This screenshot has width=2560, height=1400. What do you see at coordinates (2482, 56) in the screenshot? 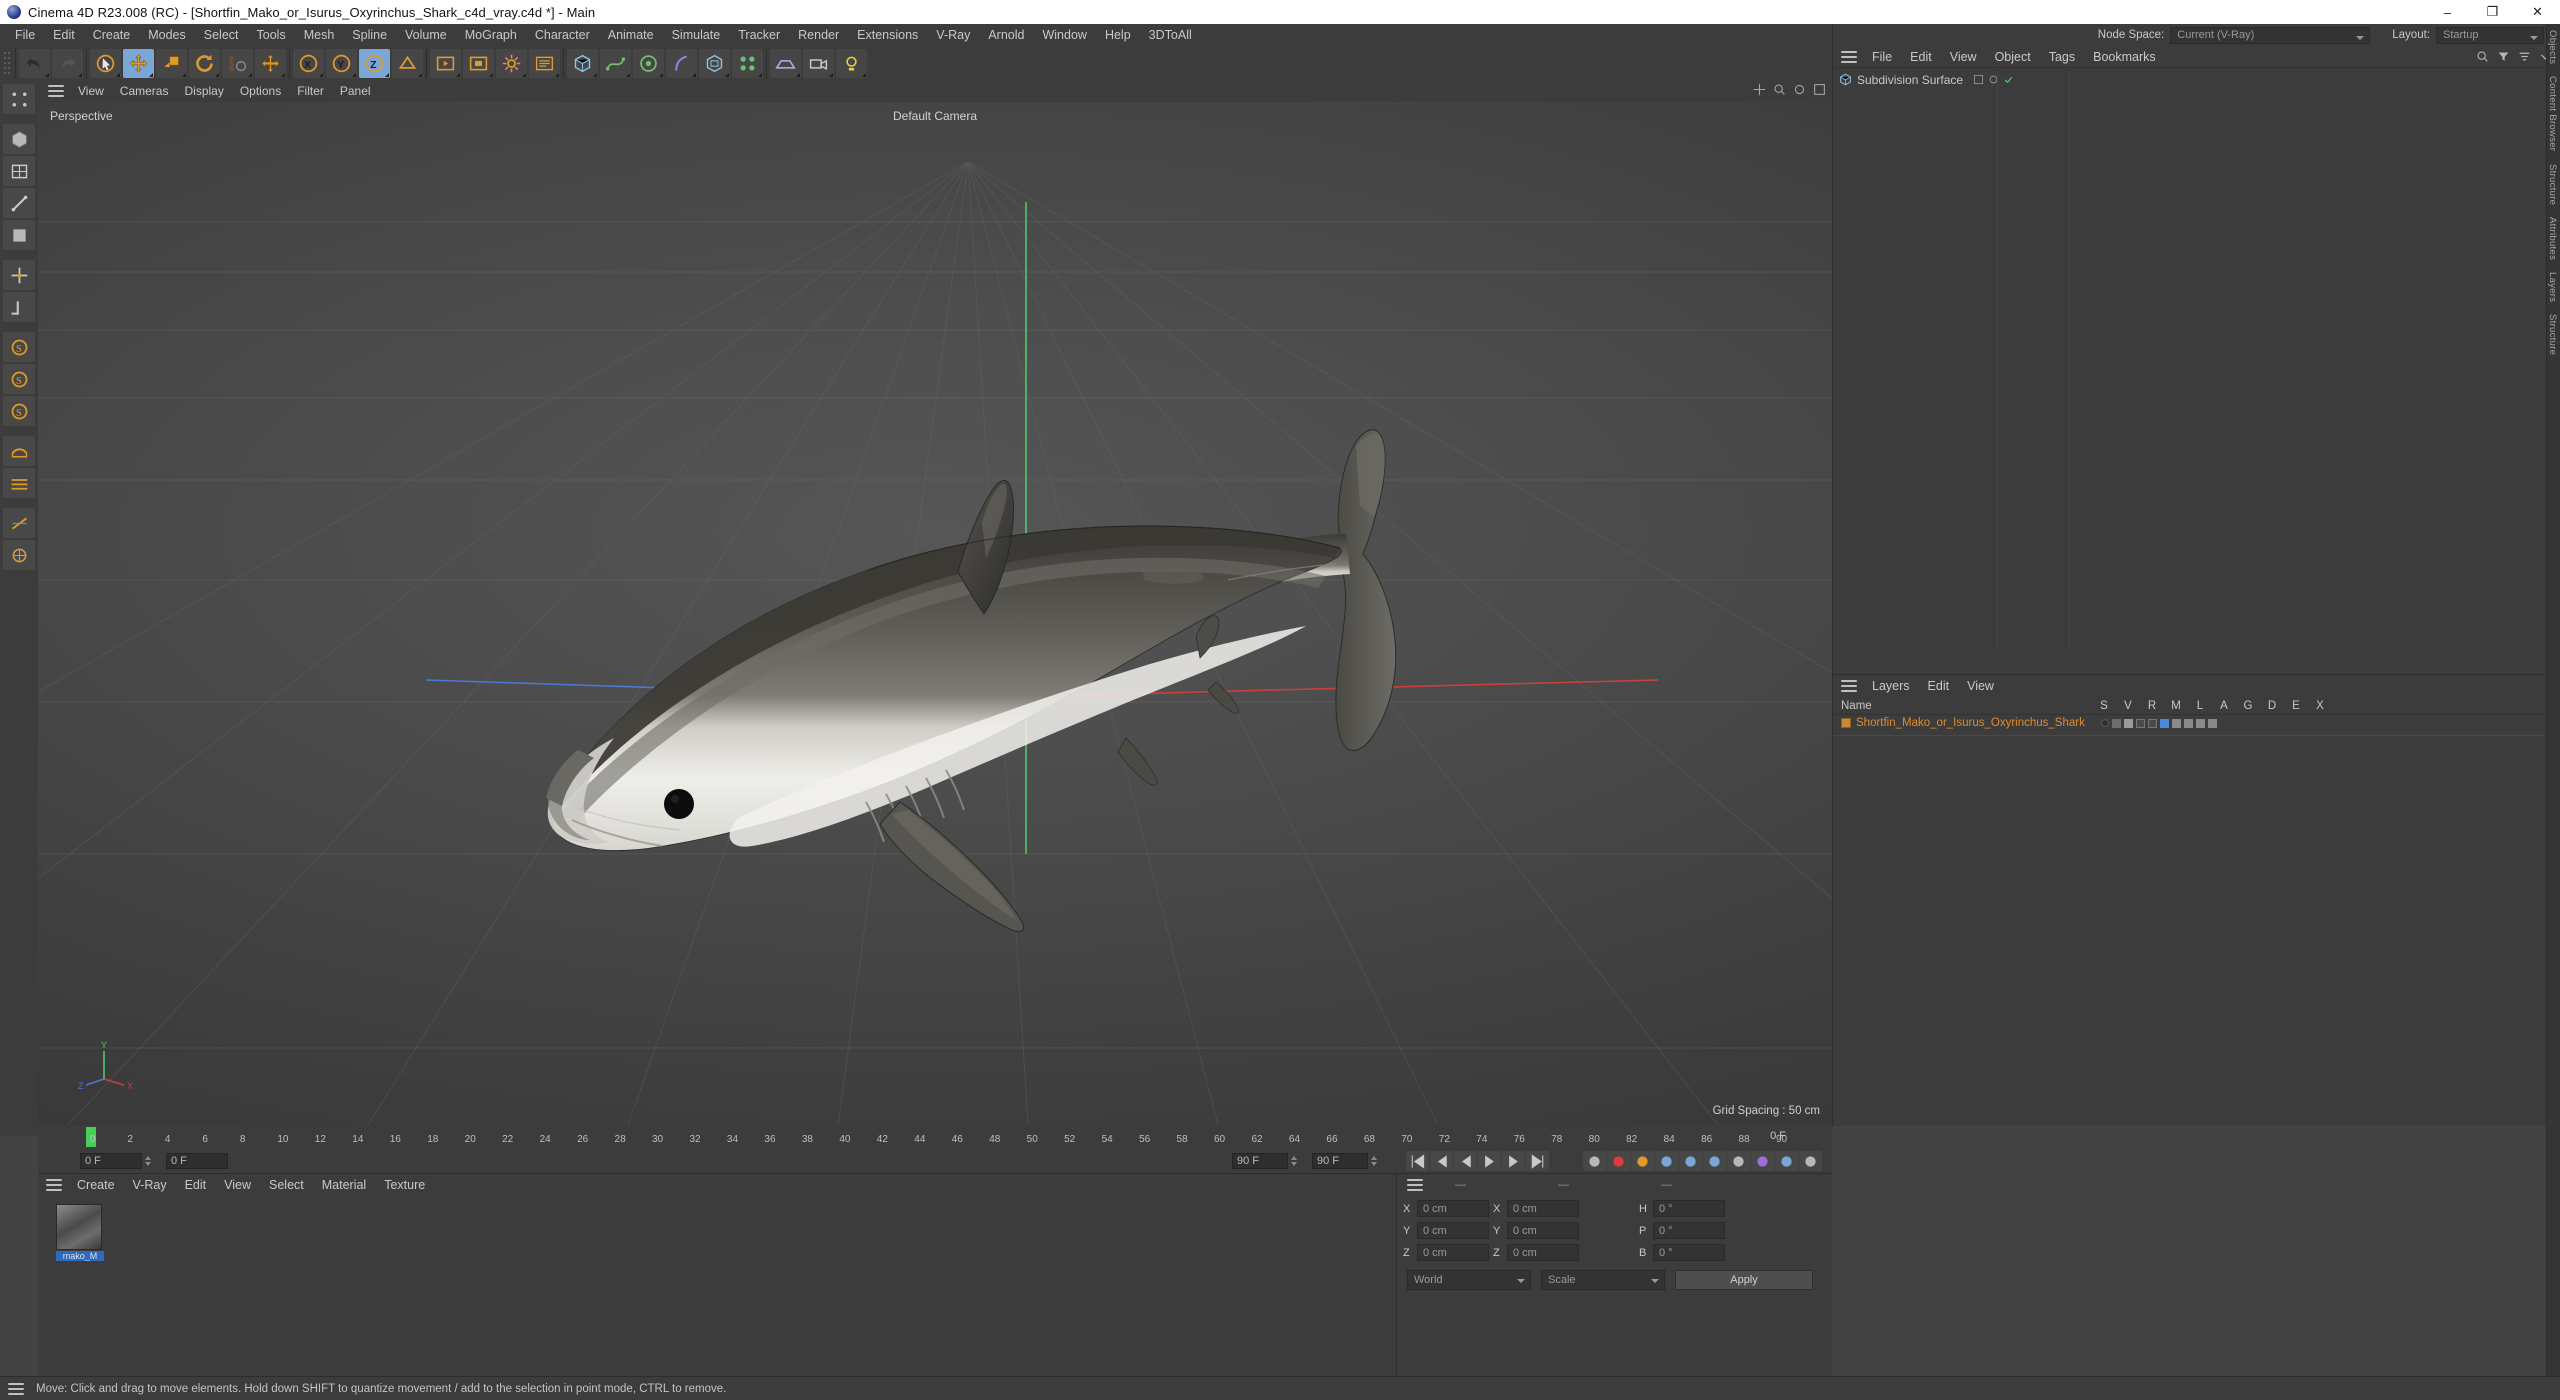
I see `object-search-icon` at bounding box center [2482, 56].